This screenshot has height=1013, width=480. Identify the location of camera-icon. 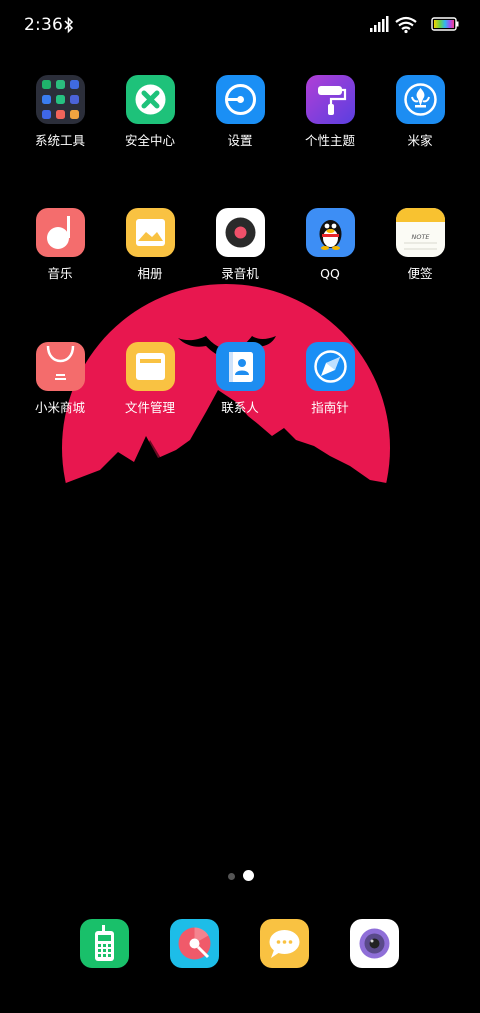
(374, 943).